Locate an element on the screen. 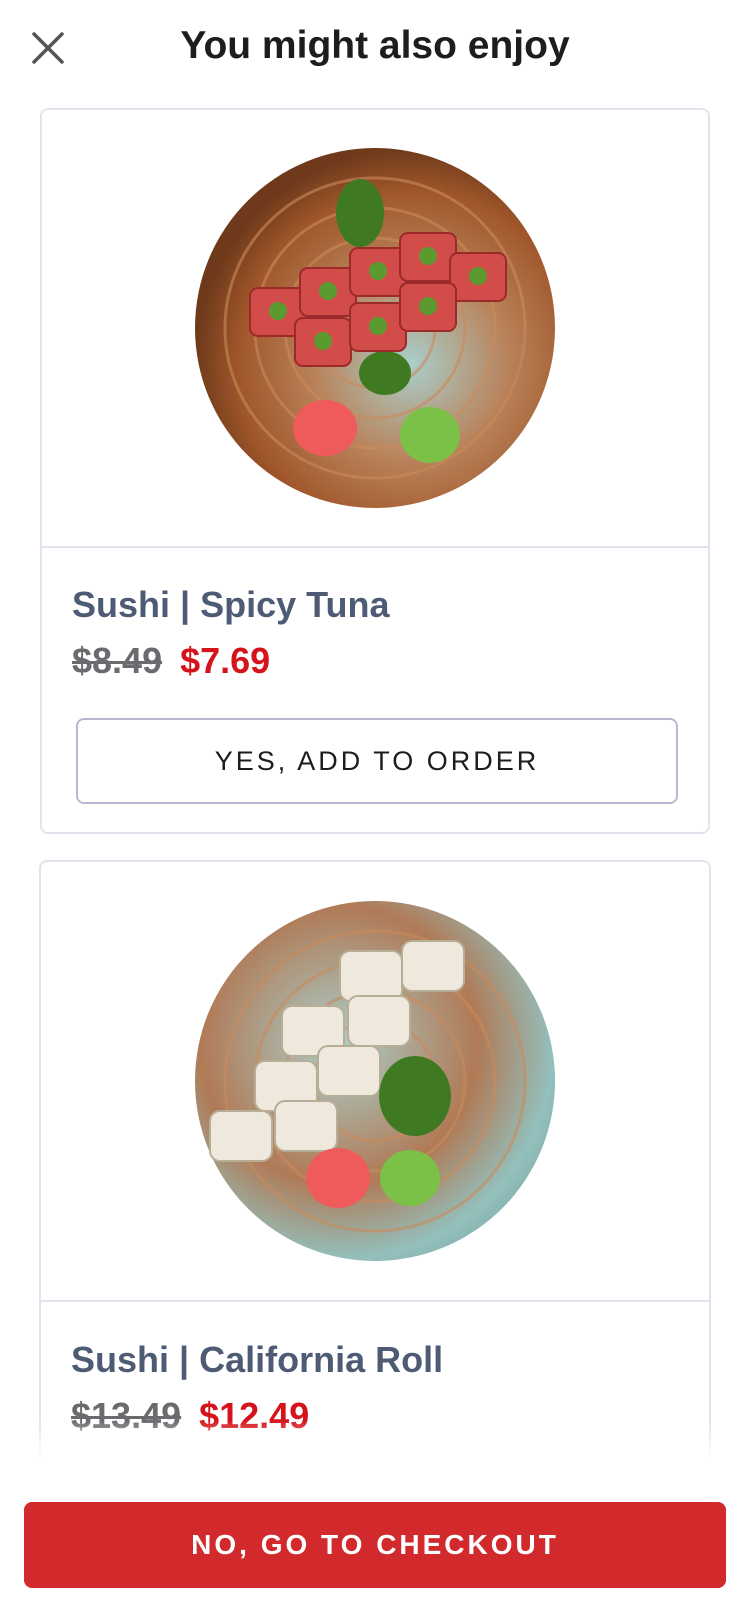 This screenshot has width=750, height=1624. original-price: $8.49 is located at coordinates (117, 660).